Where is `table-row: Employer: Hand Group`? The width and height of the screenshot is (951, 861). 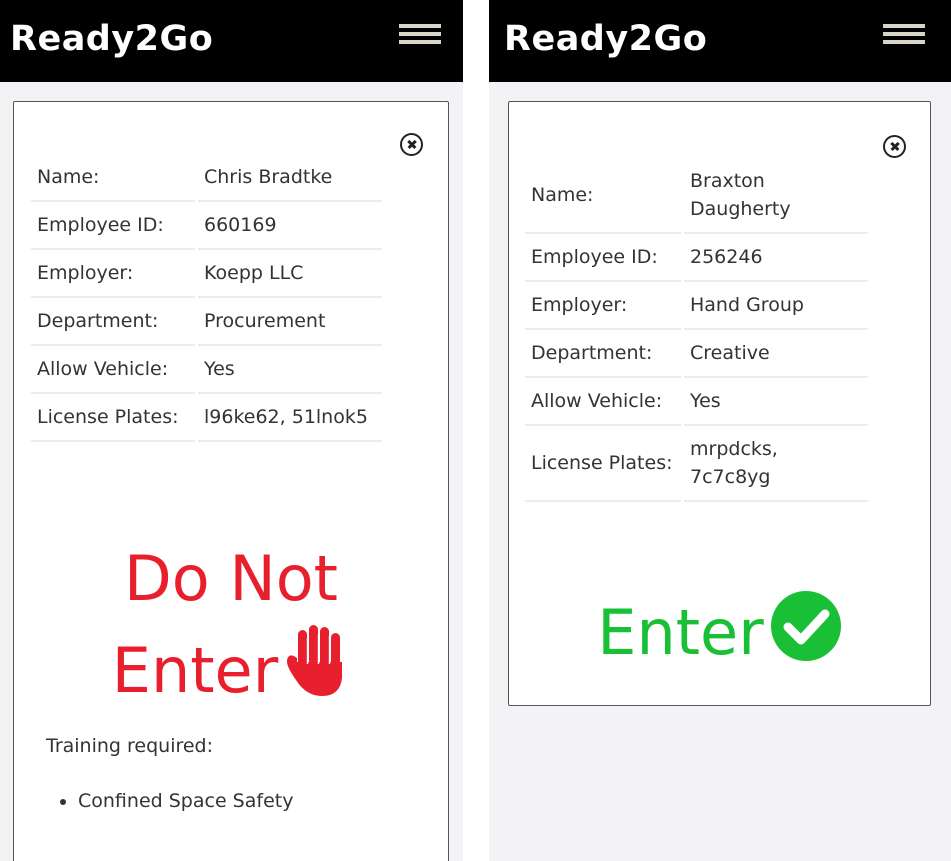 table-row: Employer: Hand Group is located at coordinates (696, 306).